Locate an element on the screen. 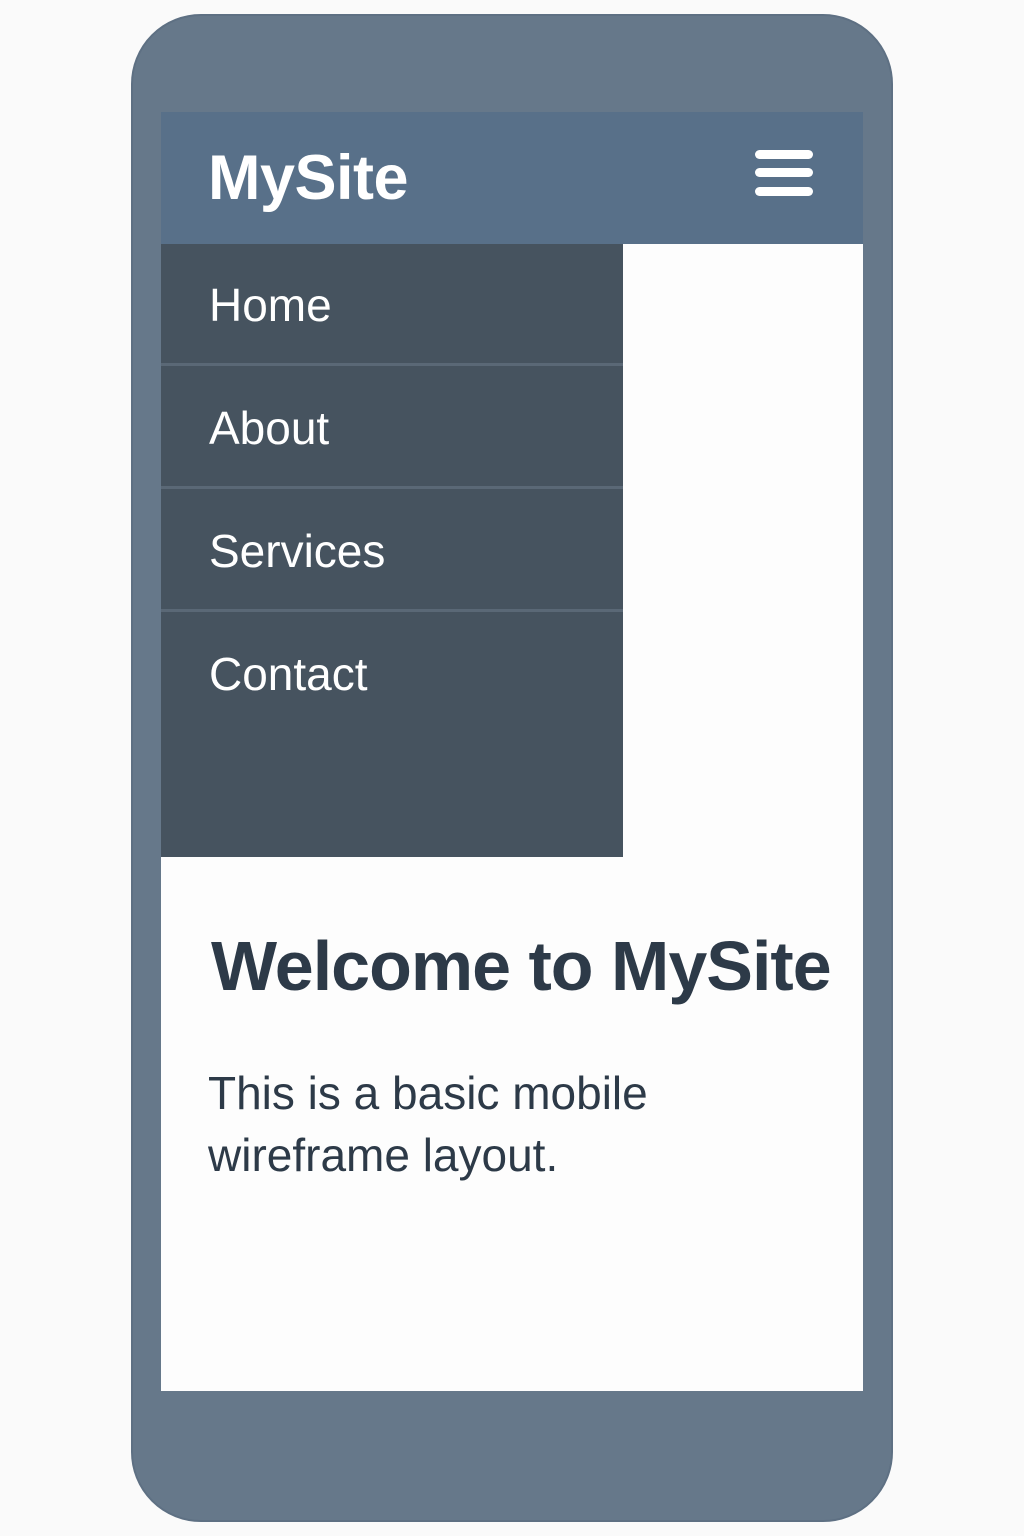 The height and width of the screenshot is (1536, 1024). nav-item-label: Contact is located at coordinates (288, 674).